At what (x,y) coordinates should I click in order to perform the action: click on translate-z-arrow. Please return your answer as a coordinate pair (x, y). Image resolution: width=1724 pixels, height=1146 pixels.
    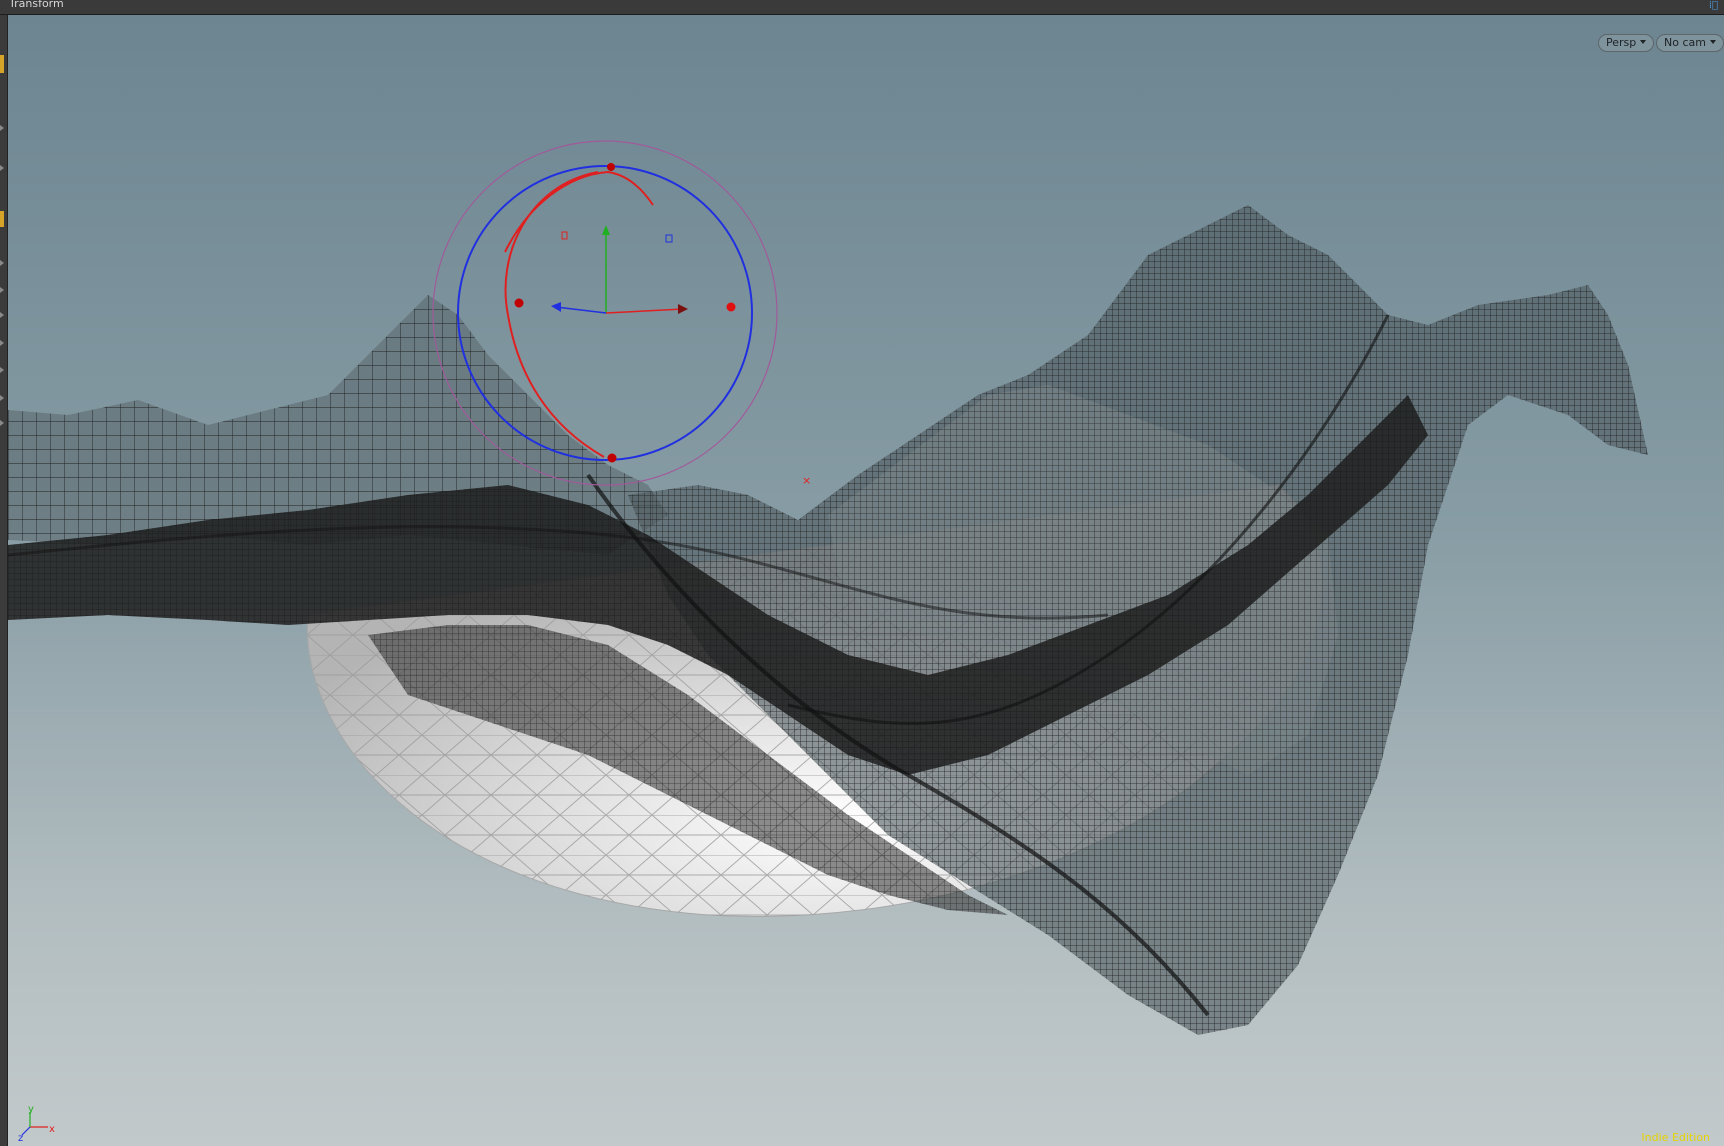
    Looking at the image, I should click on (556, 307).